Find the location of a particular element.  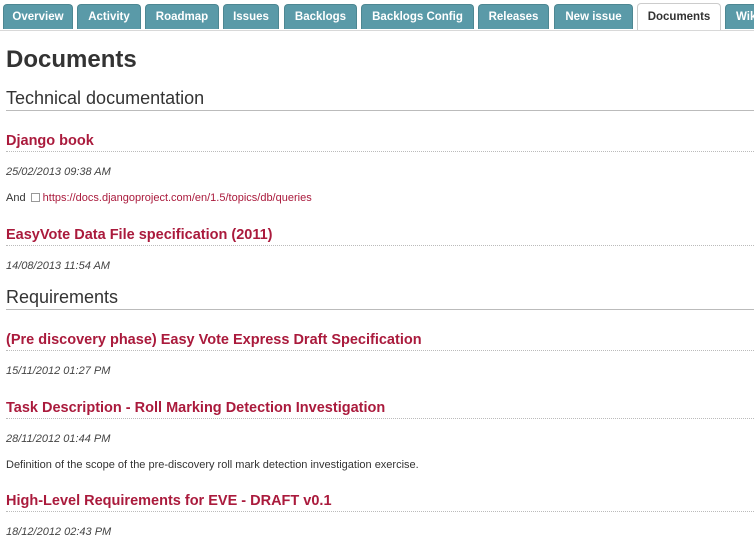

tab-issues: Issues is located at coordinates (251, 16).